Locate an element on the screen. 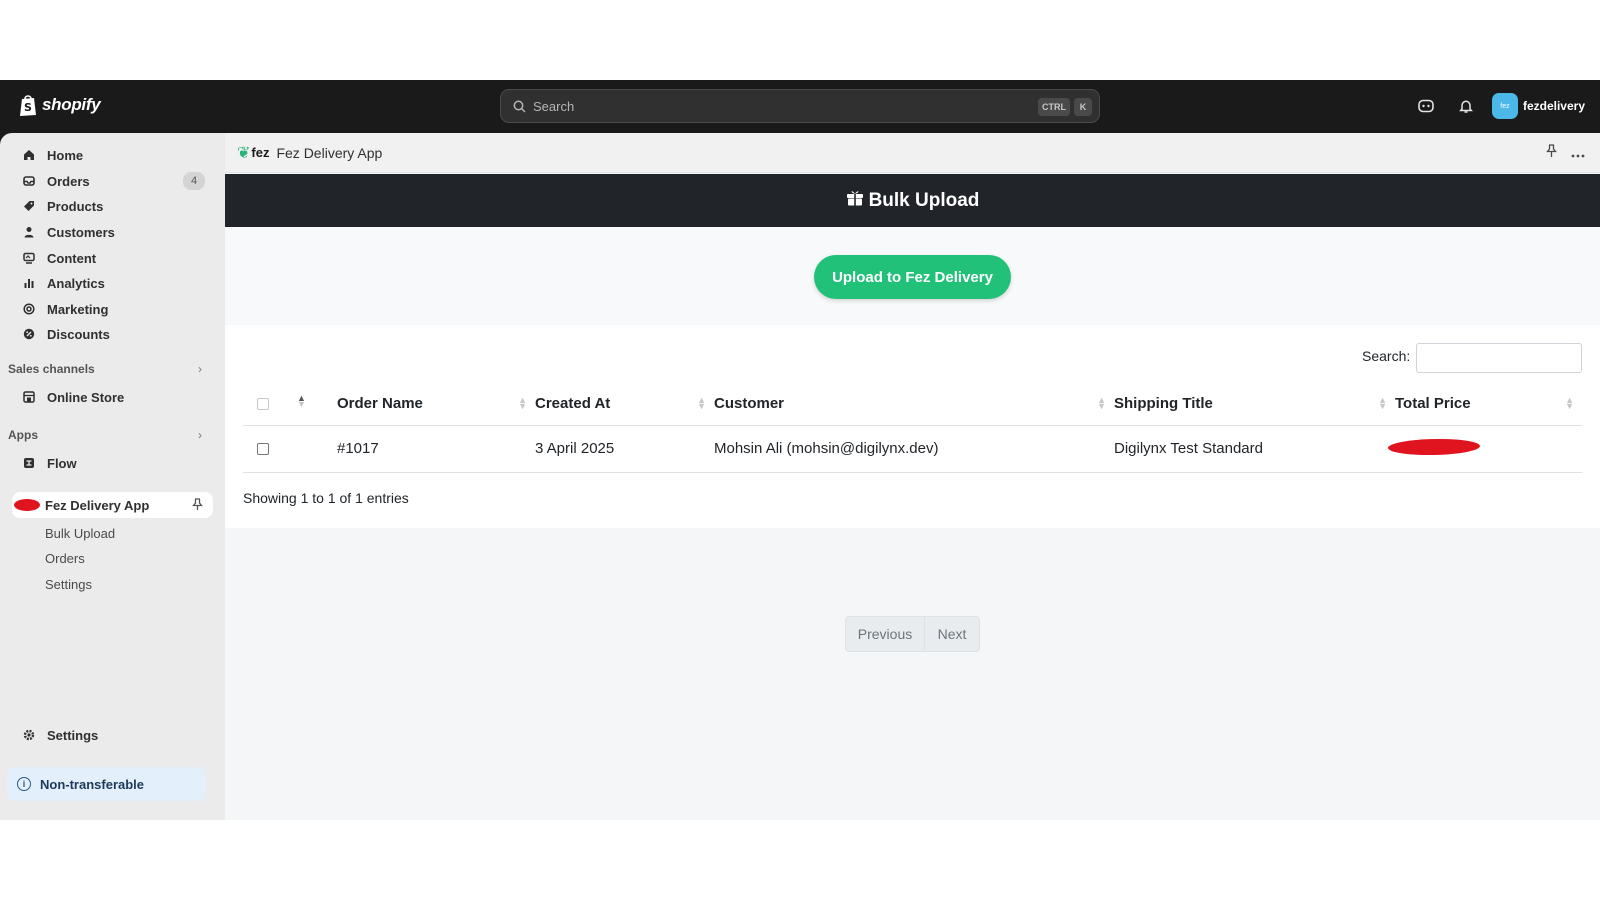 Image resolution: width=1600 pixels, height=900 pixels. cell-customer: Mohsin Ali (mohsin@digilynx.dev) is located at coordinates (914, 449).